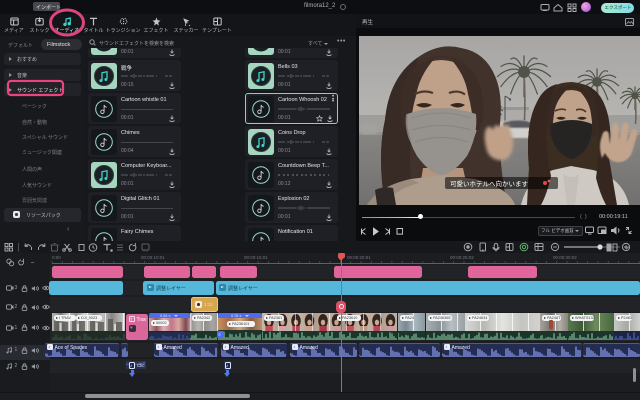  Describe the element at coordinates (489, 183) in the screenshot. I see `svg-text: 可愛いホテルへ向かいます` at that location.